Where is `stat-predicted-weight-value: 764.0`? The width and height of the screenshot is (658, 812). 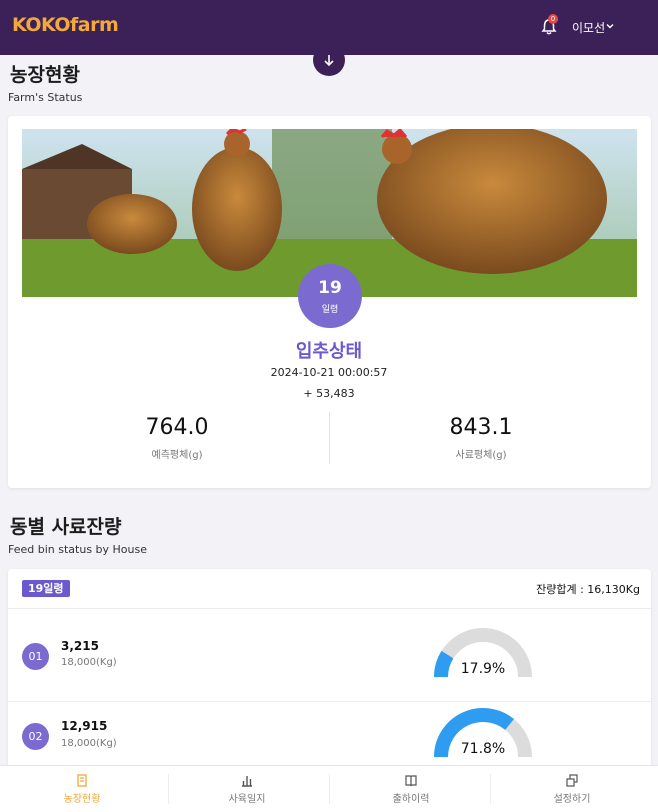
stat-predicted-weight-value: 764.0 is located at coordinates (177, 427).